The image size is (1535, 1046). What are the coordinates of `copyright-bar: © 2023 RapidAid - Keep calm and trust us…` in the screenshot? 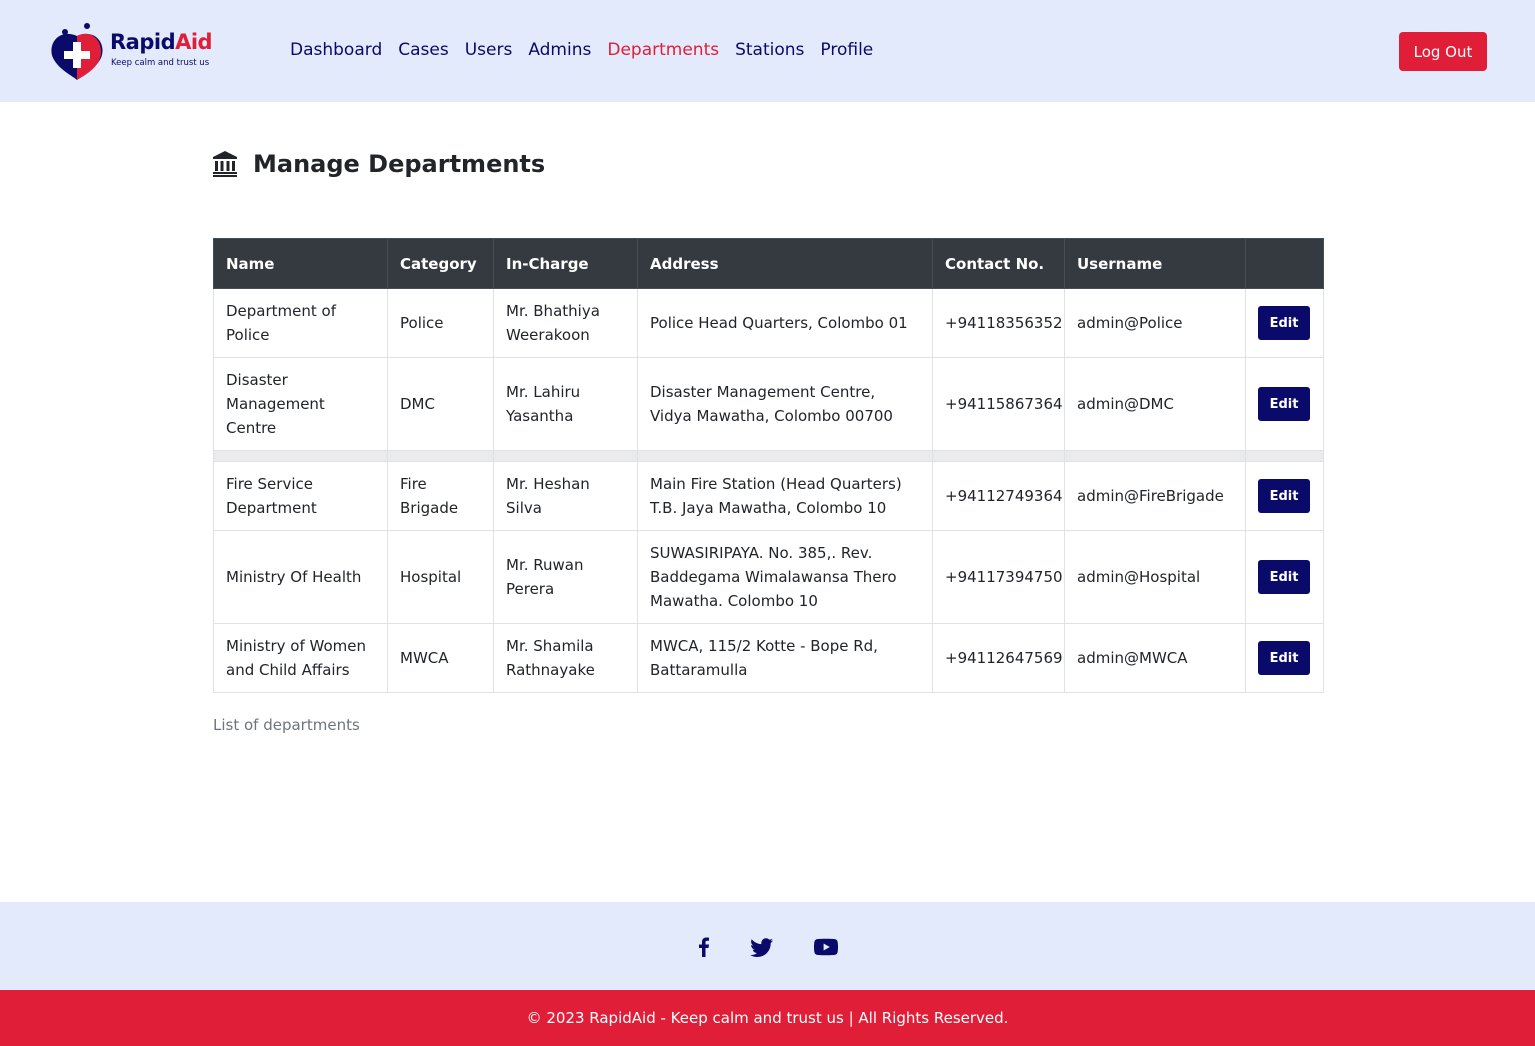 It's located at (767, 1018).